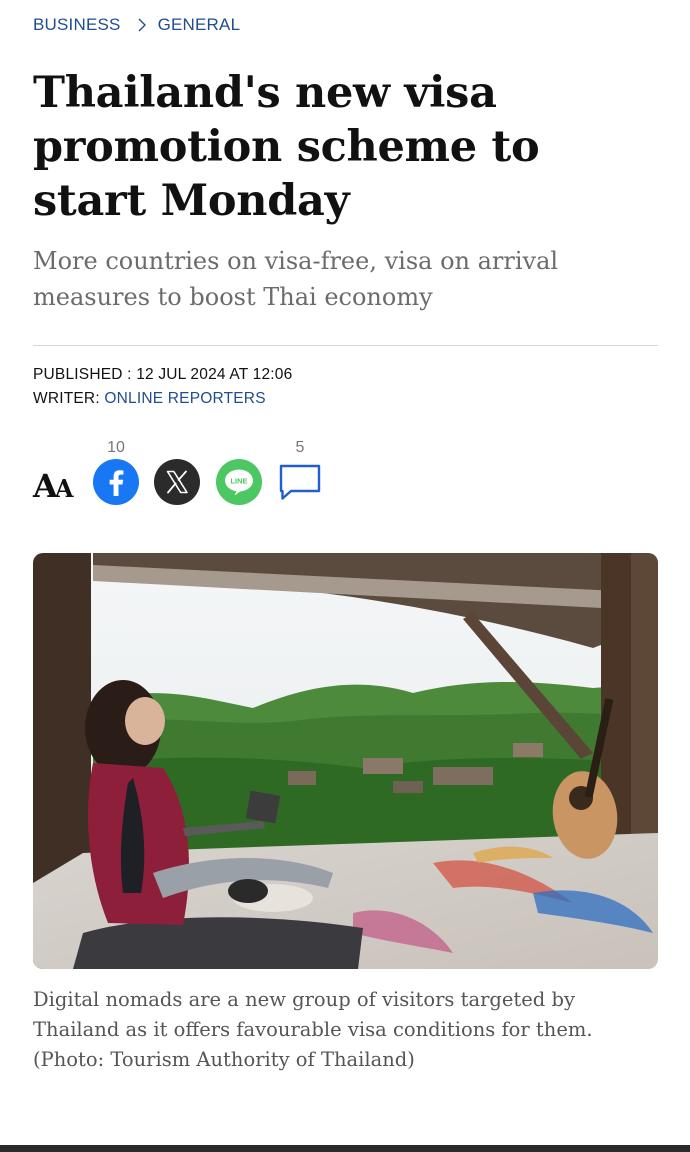 The image size is (690, 1152). Describe the element at coordinates (199, 25) in the screenshot. I see `breadcrumb-general-link: GENERAL` at that location.